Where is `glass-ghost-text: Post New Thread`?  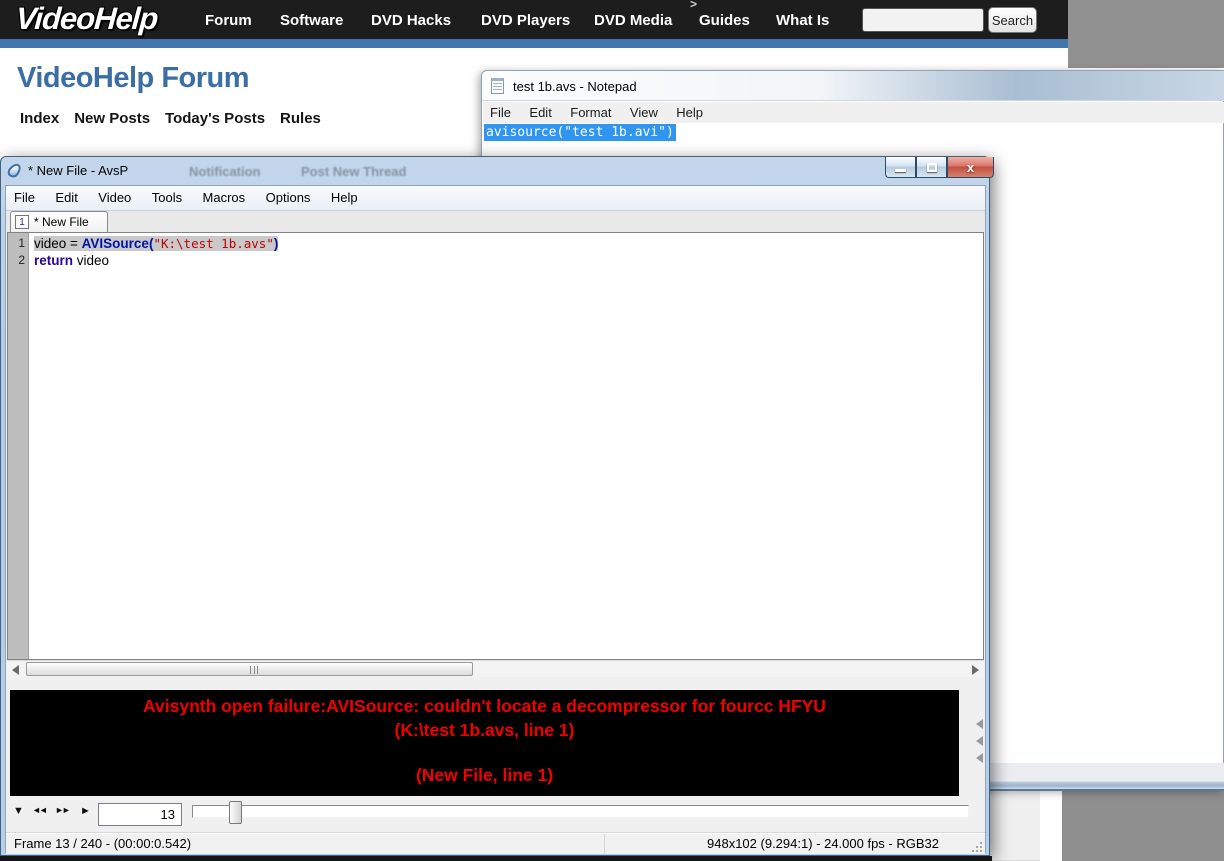 glass-ghost-text: Post New Thread is located at coordinates (354, 171).